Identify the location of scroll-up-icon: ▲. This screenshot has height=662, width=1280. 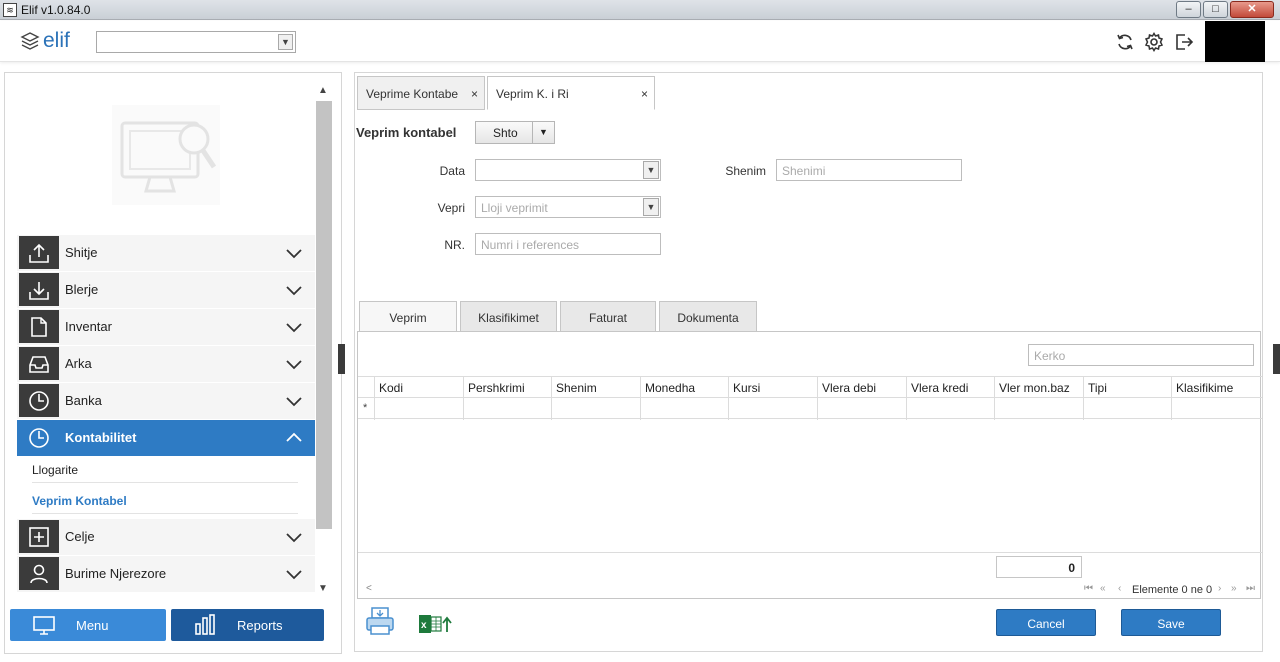
(323, 90).